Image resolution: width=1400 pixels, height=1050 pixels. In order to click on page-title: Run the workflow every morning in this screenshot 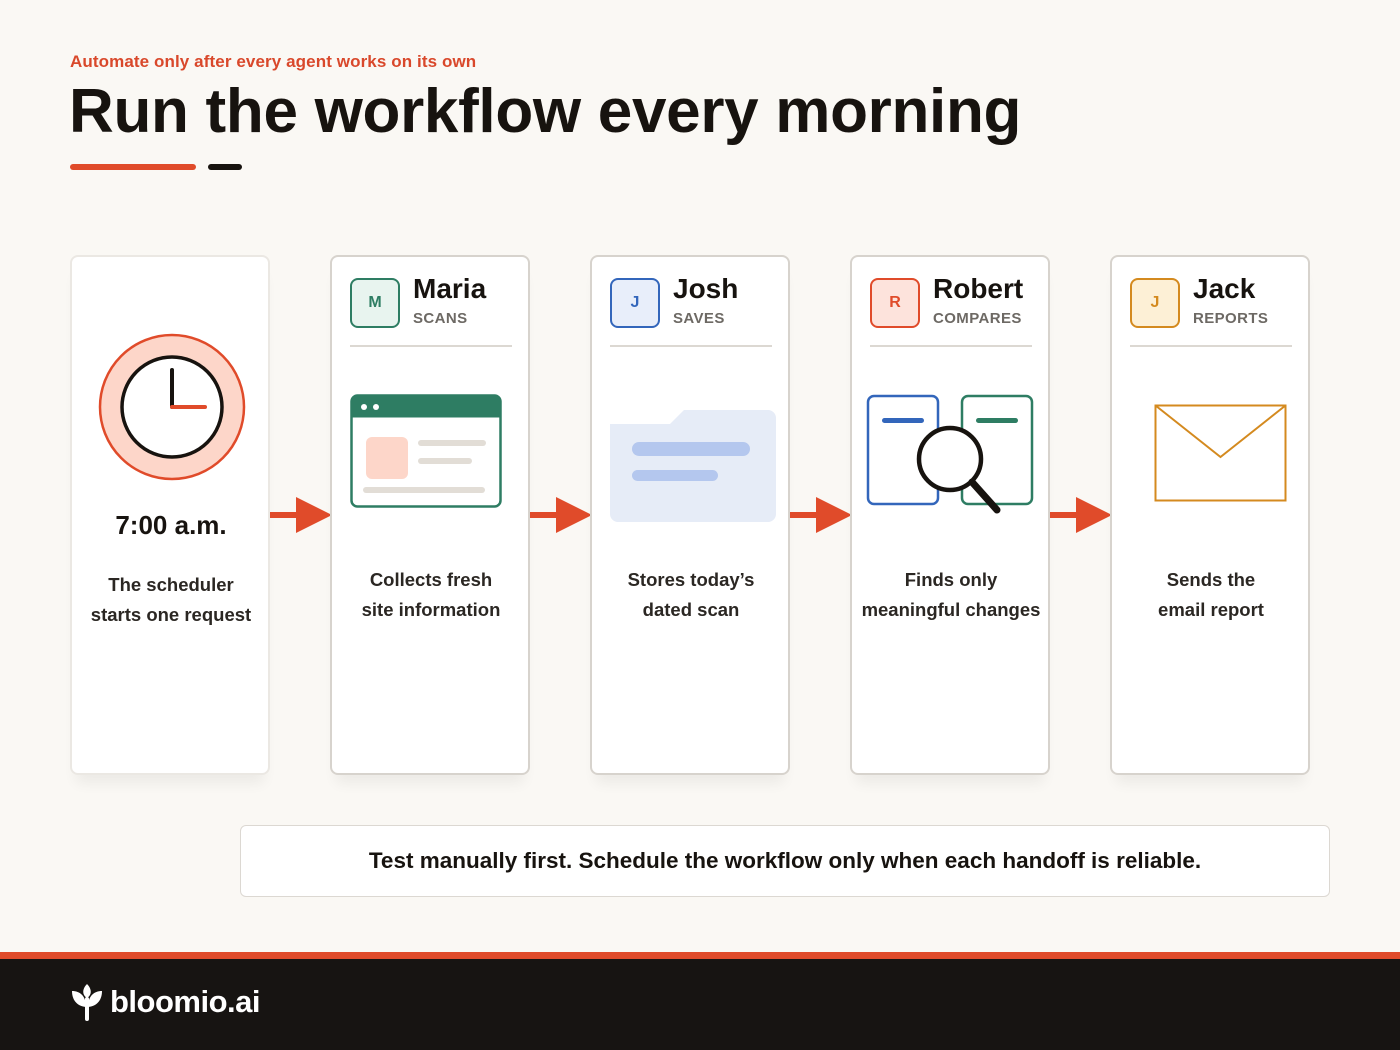, I will do `click(545, 111)`.